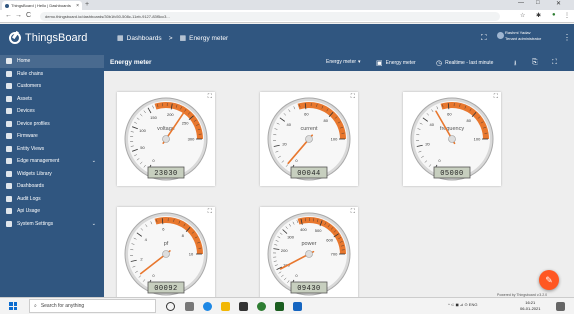 This screenshot has height=314, width=574. I want to click on gauge-hub, so click(166, 254).